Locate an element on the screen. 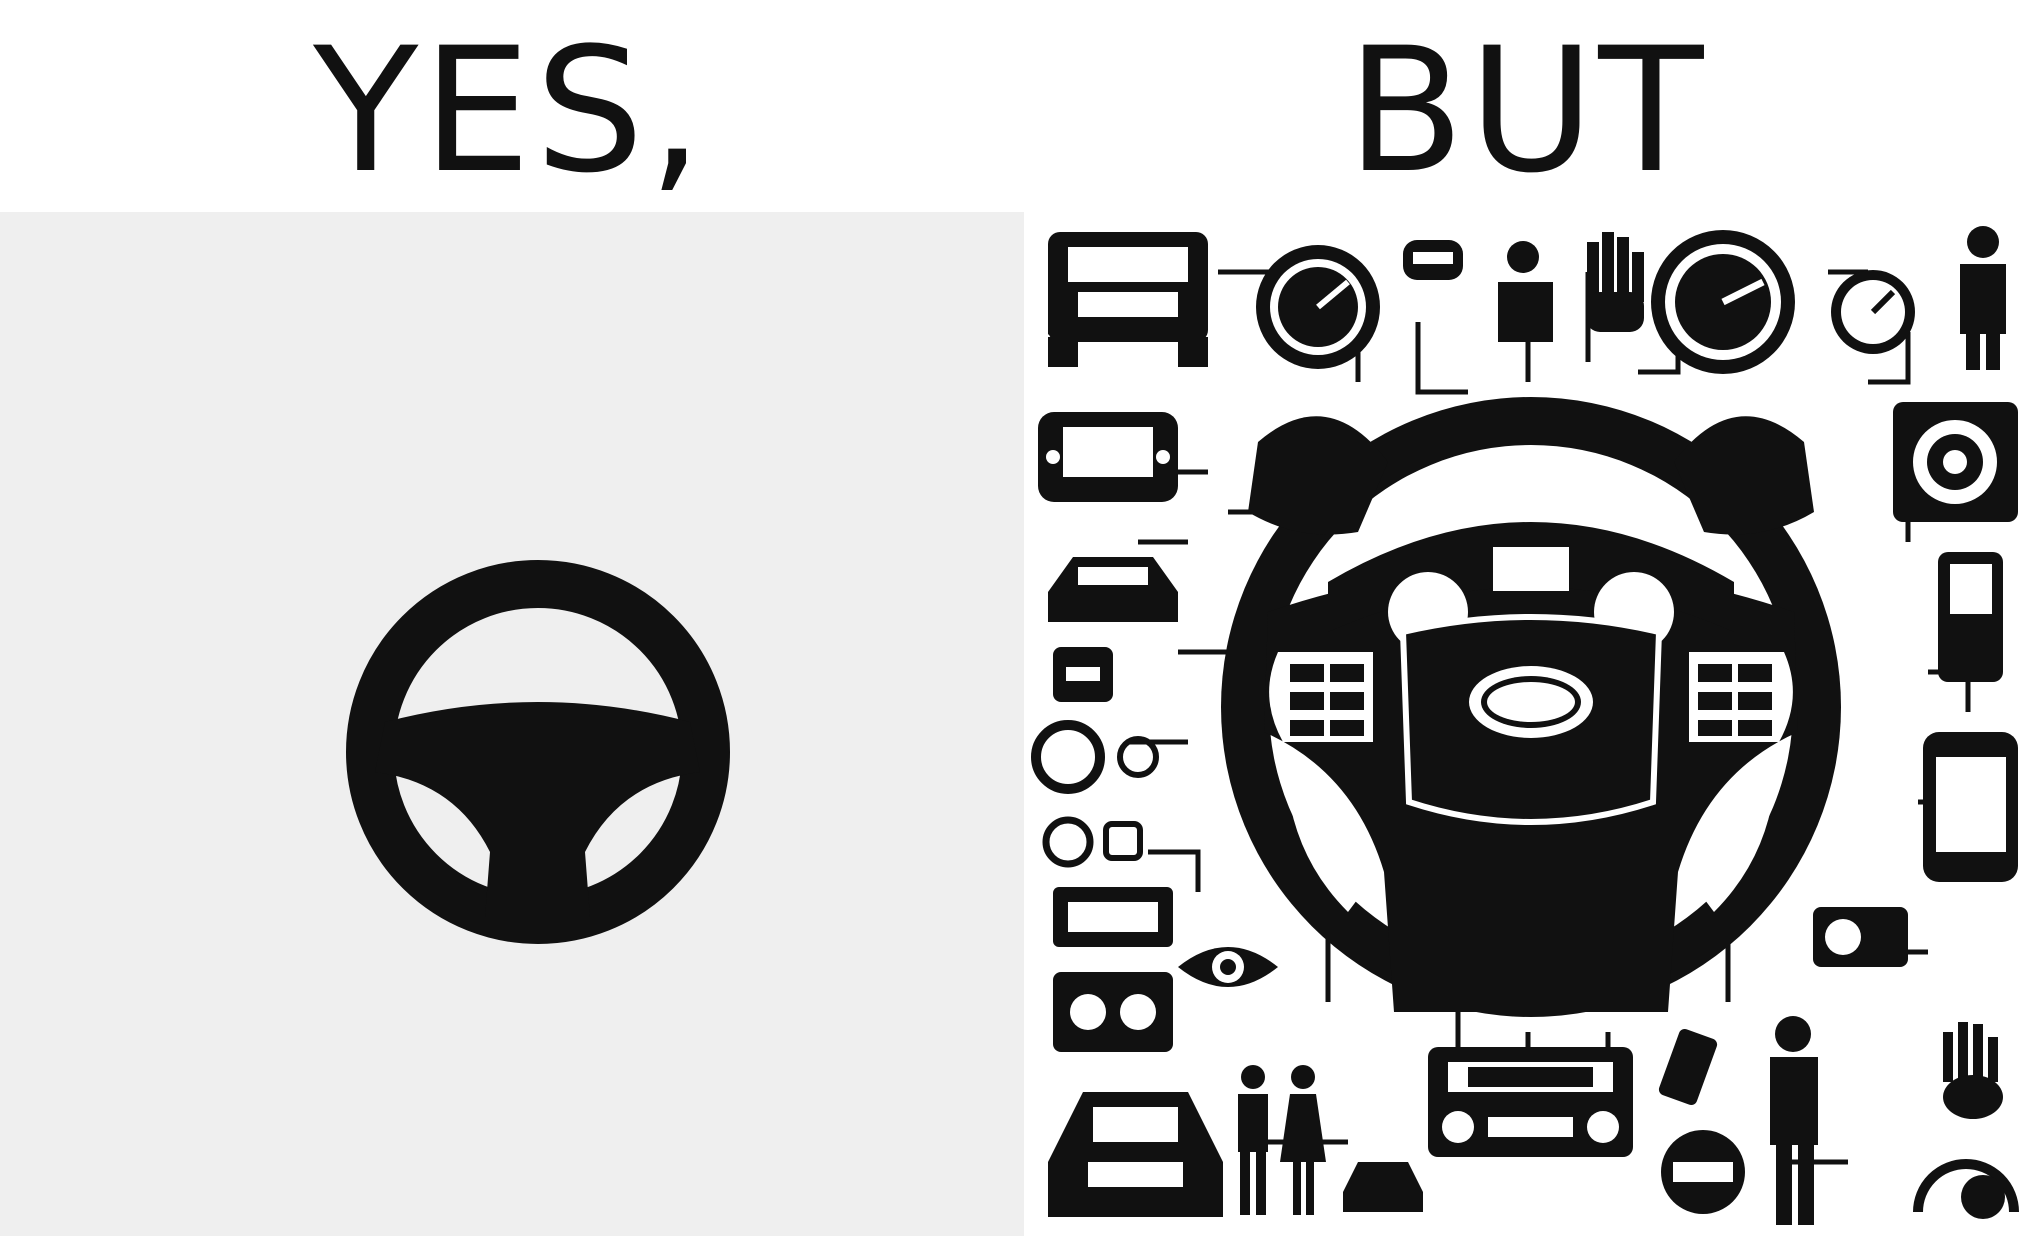 The width and height of the screenshot is (2034, 1236). dashboard-button-icon is located at coordinates (1083, 674).